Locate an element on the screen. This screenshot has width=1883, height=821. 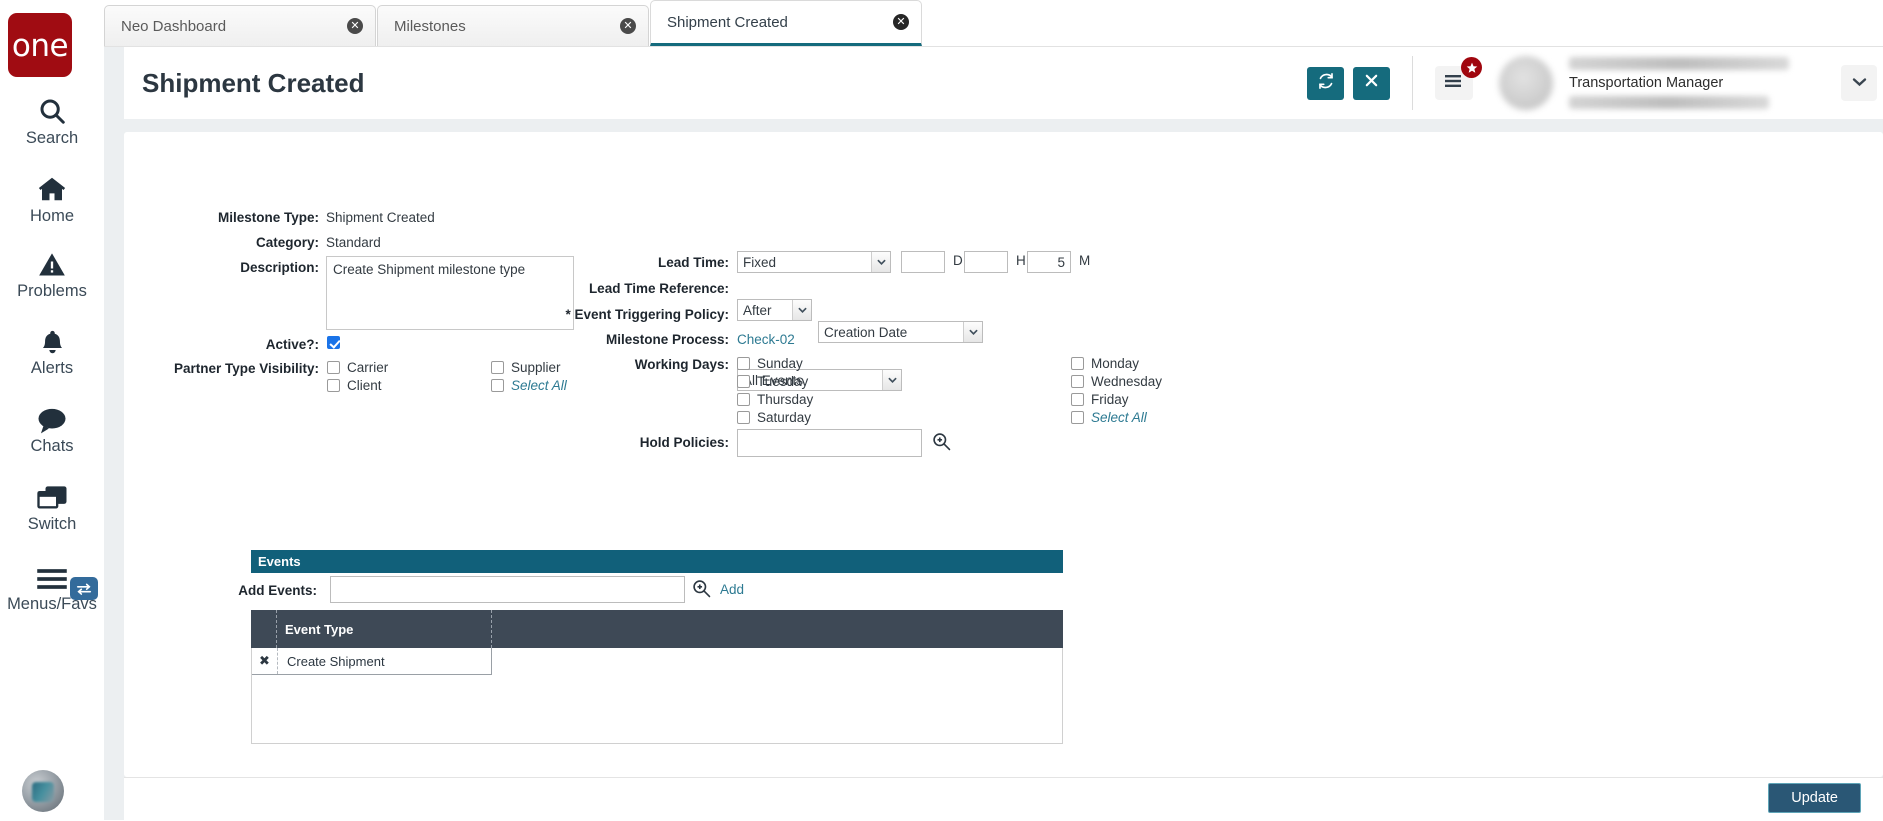
header-divider is located at coordinates (1412, 83).